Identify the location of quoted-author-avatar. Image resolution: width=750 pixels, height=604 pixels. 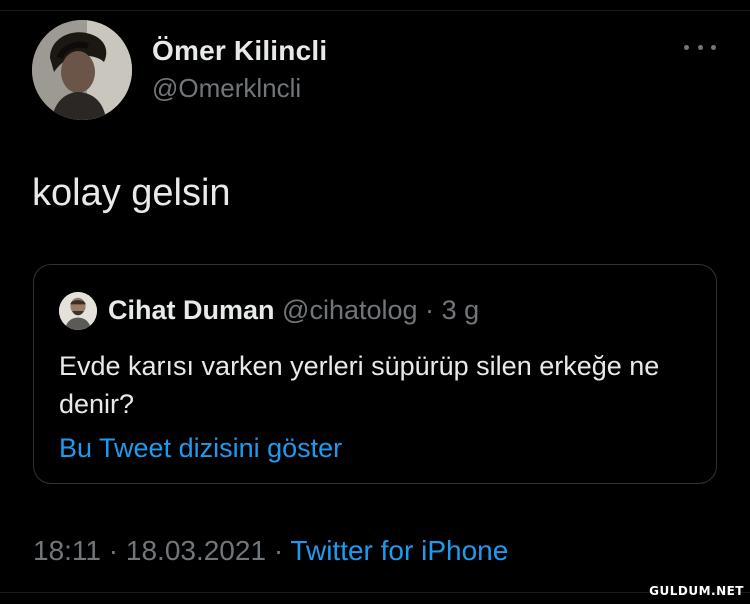
(78, 311).